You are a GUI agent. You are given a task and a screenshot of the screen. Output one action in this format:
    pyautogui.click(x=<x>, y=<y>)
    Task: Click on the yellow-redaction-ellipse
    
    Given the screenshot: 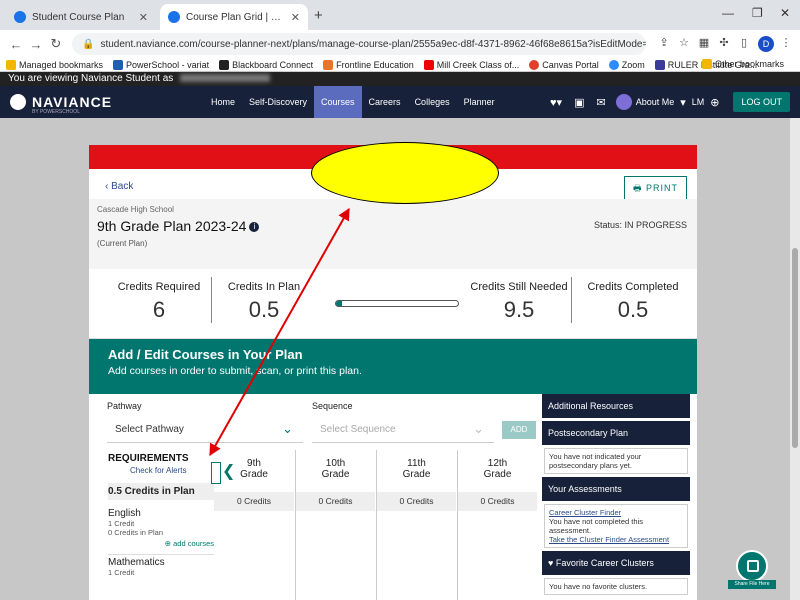 What is the action you would take?
    pyautogui.click(x=405, y=173)
    